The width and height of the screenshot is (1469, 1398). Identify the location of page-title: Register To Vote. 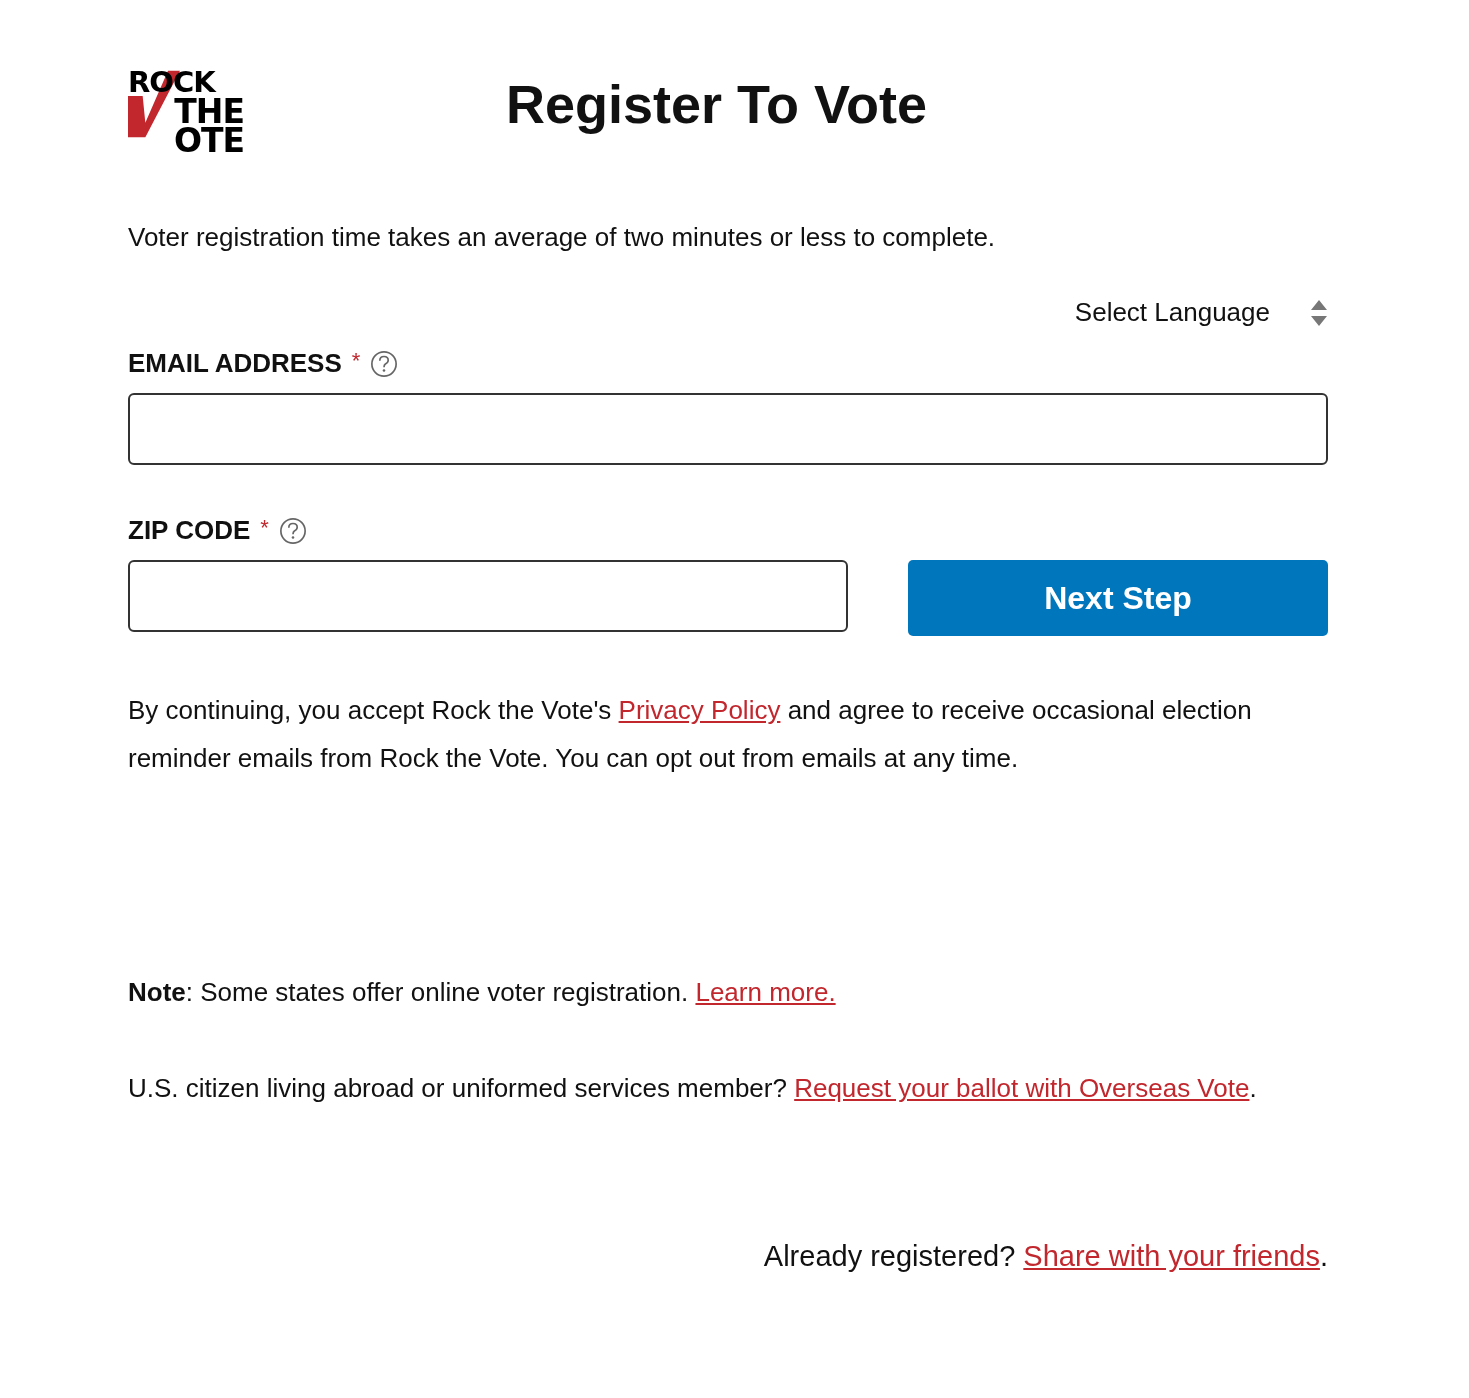
(717, 104).